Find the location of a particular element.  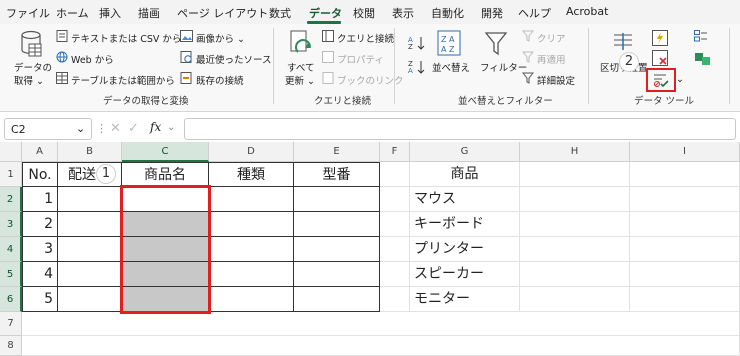

menu-page-layout: ページ レイアウト is located at coordinates (222, 13).